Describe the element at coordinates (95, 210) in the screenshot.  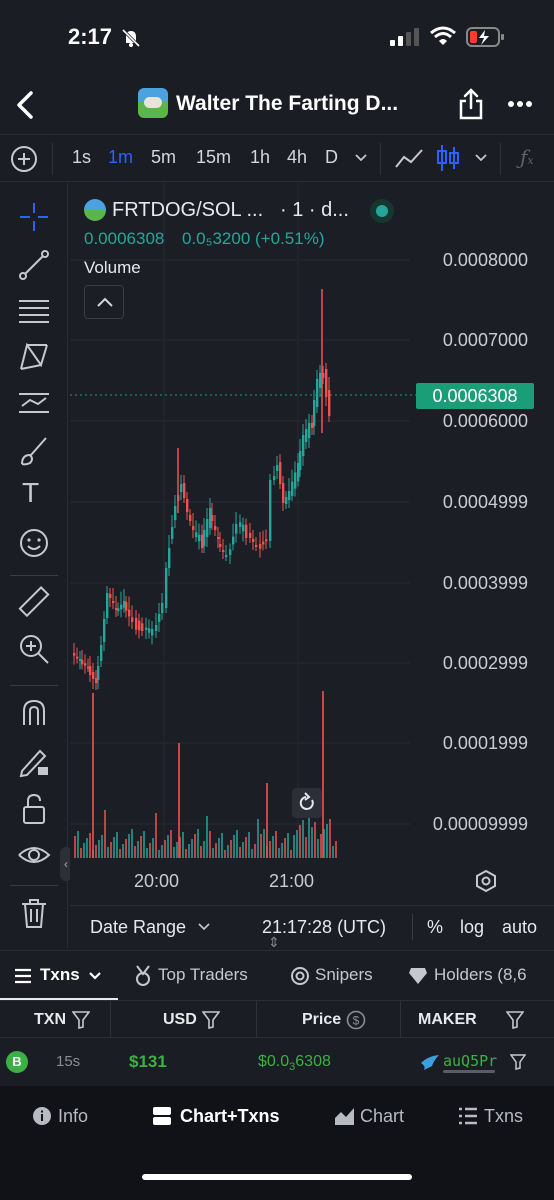
I see `token-mini-icon` at that location.